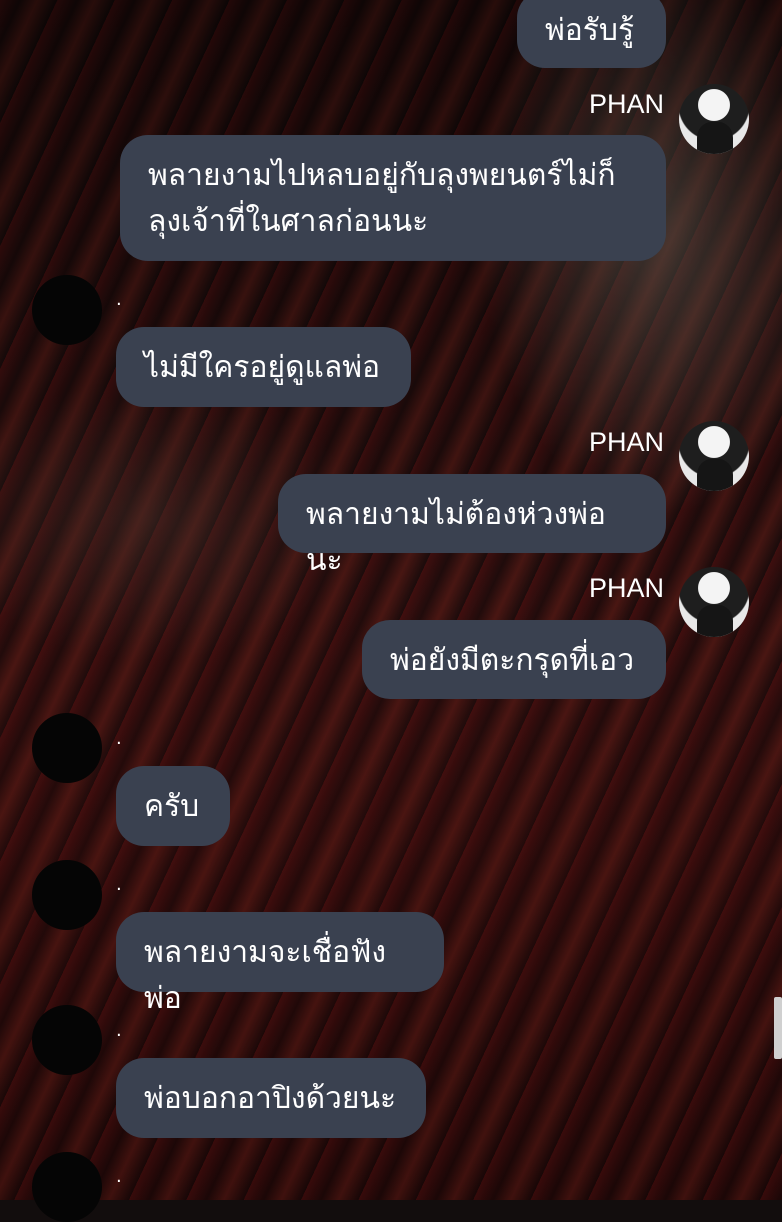 The height and width of the screenshot is (1222, 782). I want to click on scrollbar-thumb, so click(778, 1028).